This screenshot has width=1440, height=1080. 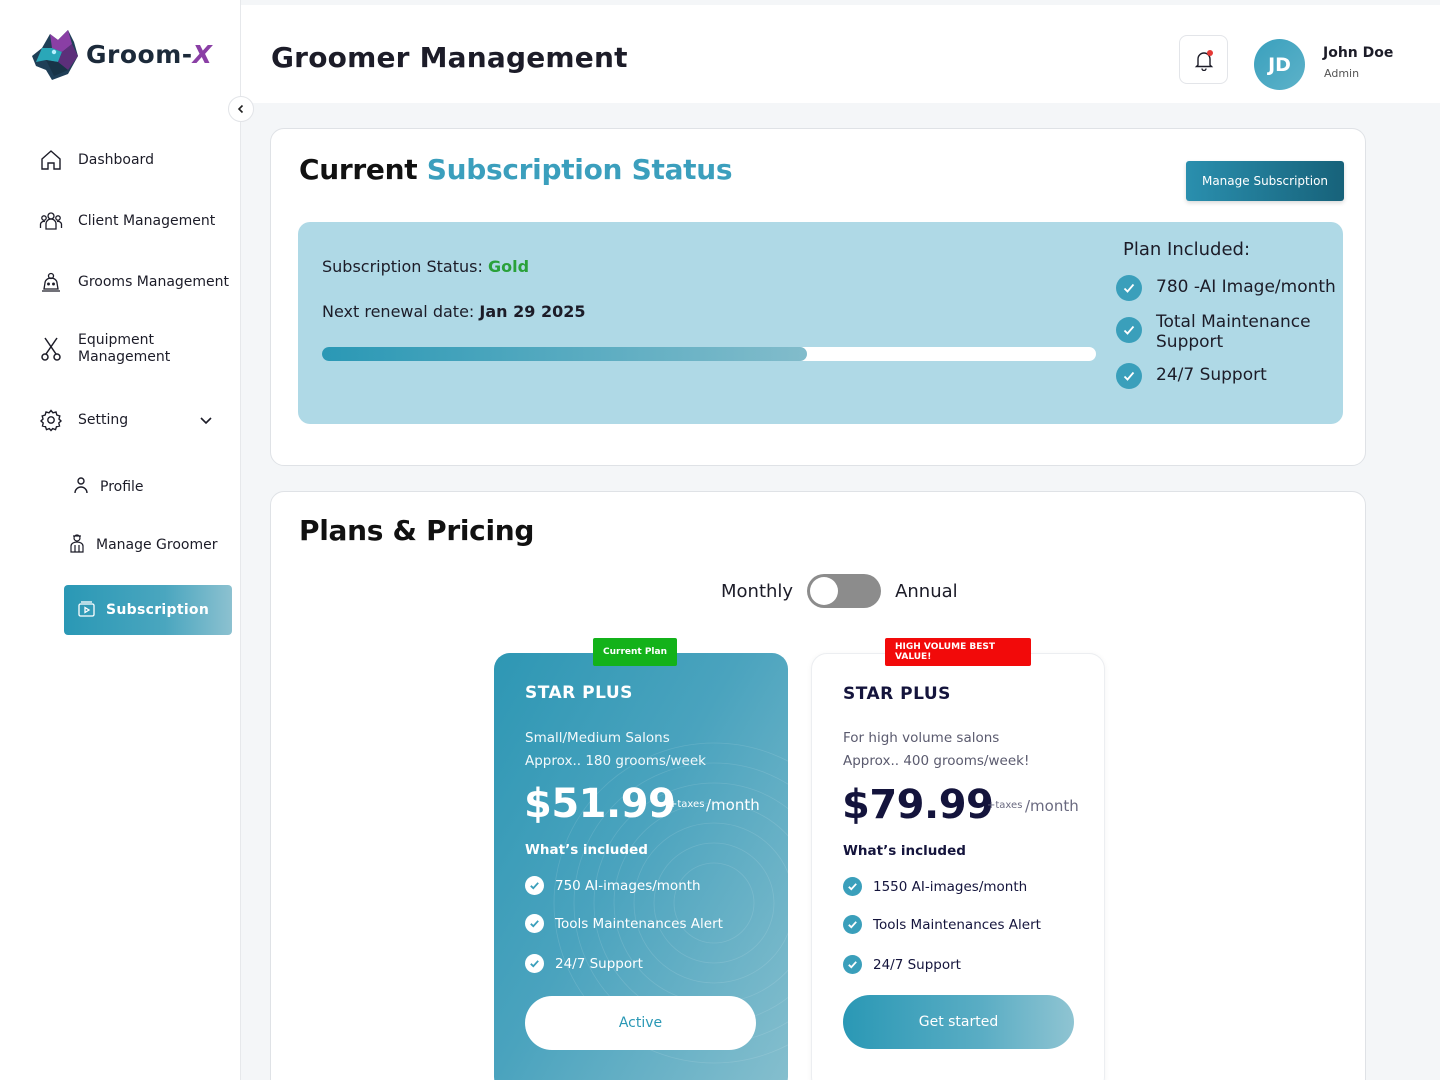 I want to click on brand-name: Groom-X, so click(x=149, y=54).